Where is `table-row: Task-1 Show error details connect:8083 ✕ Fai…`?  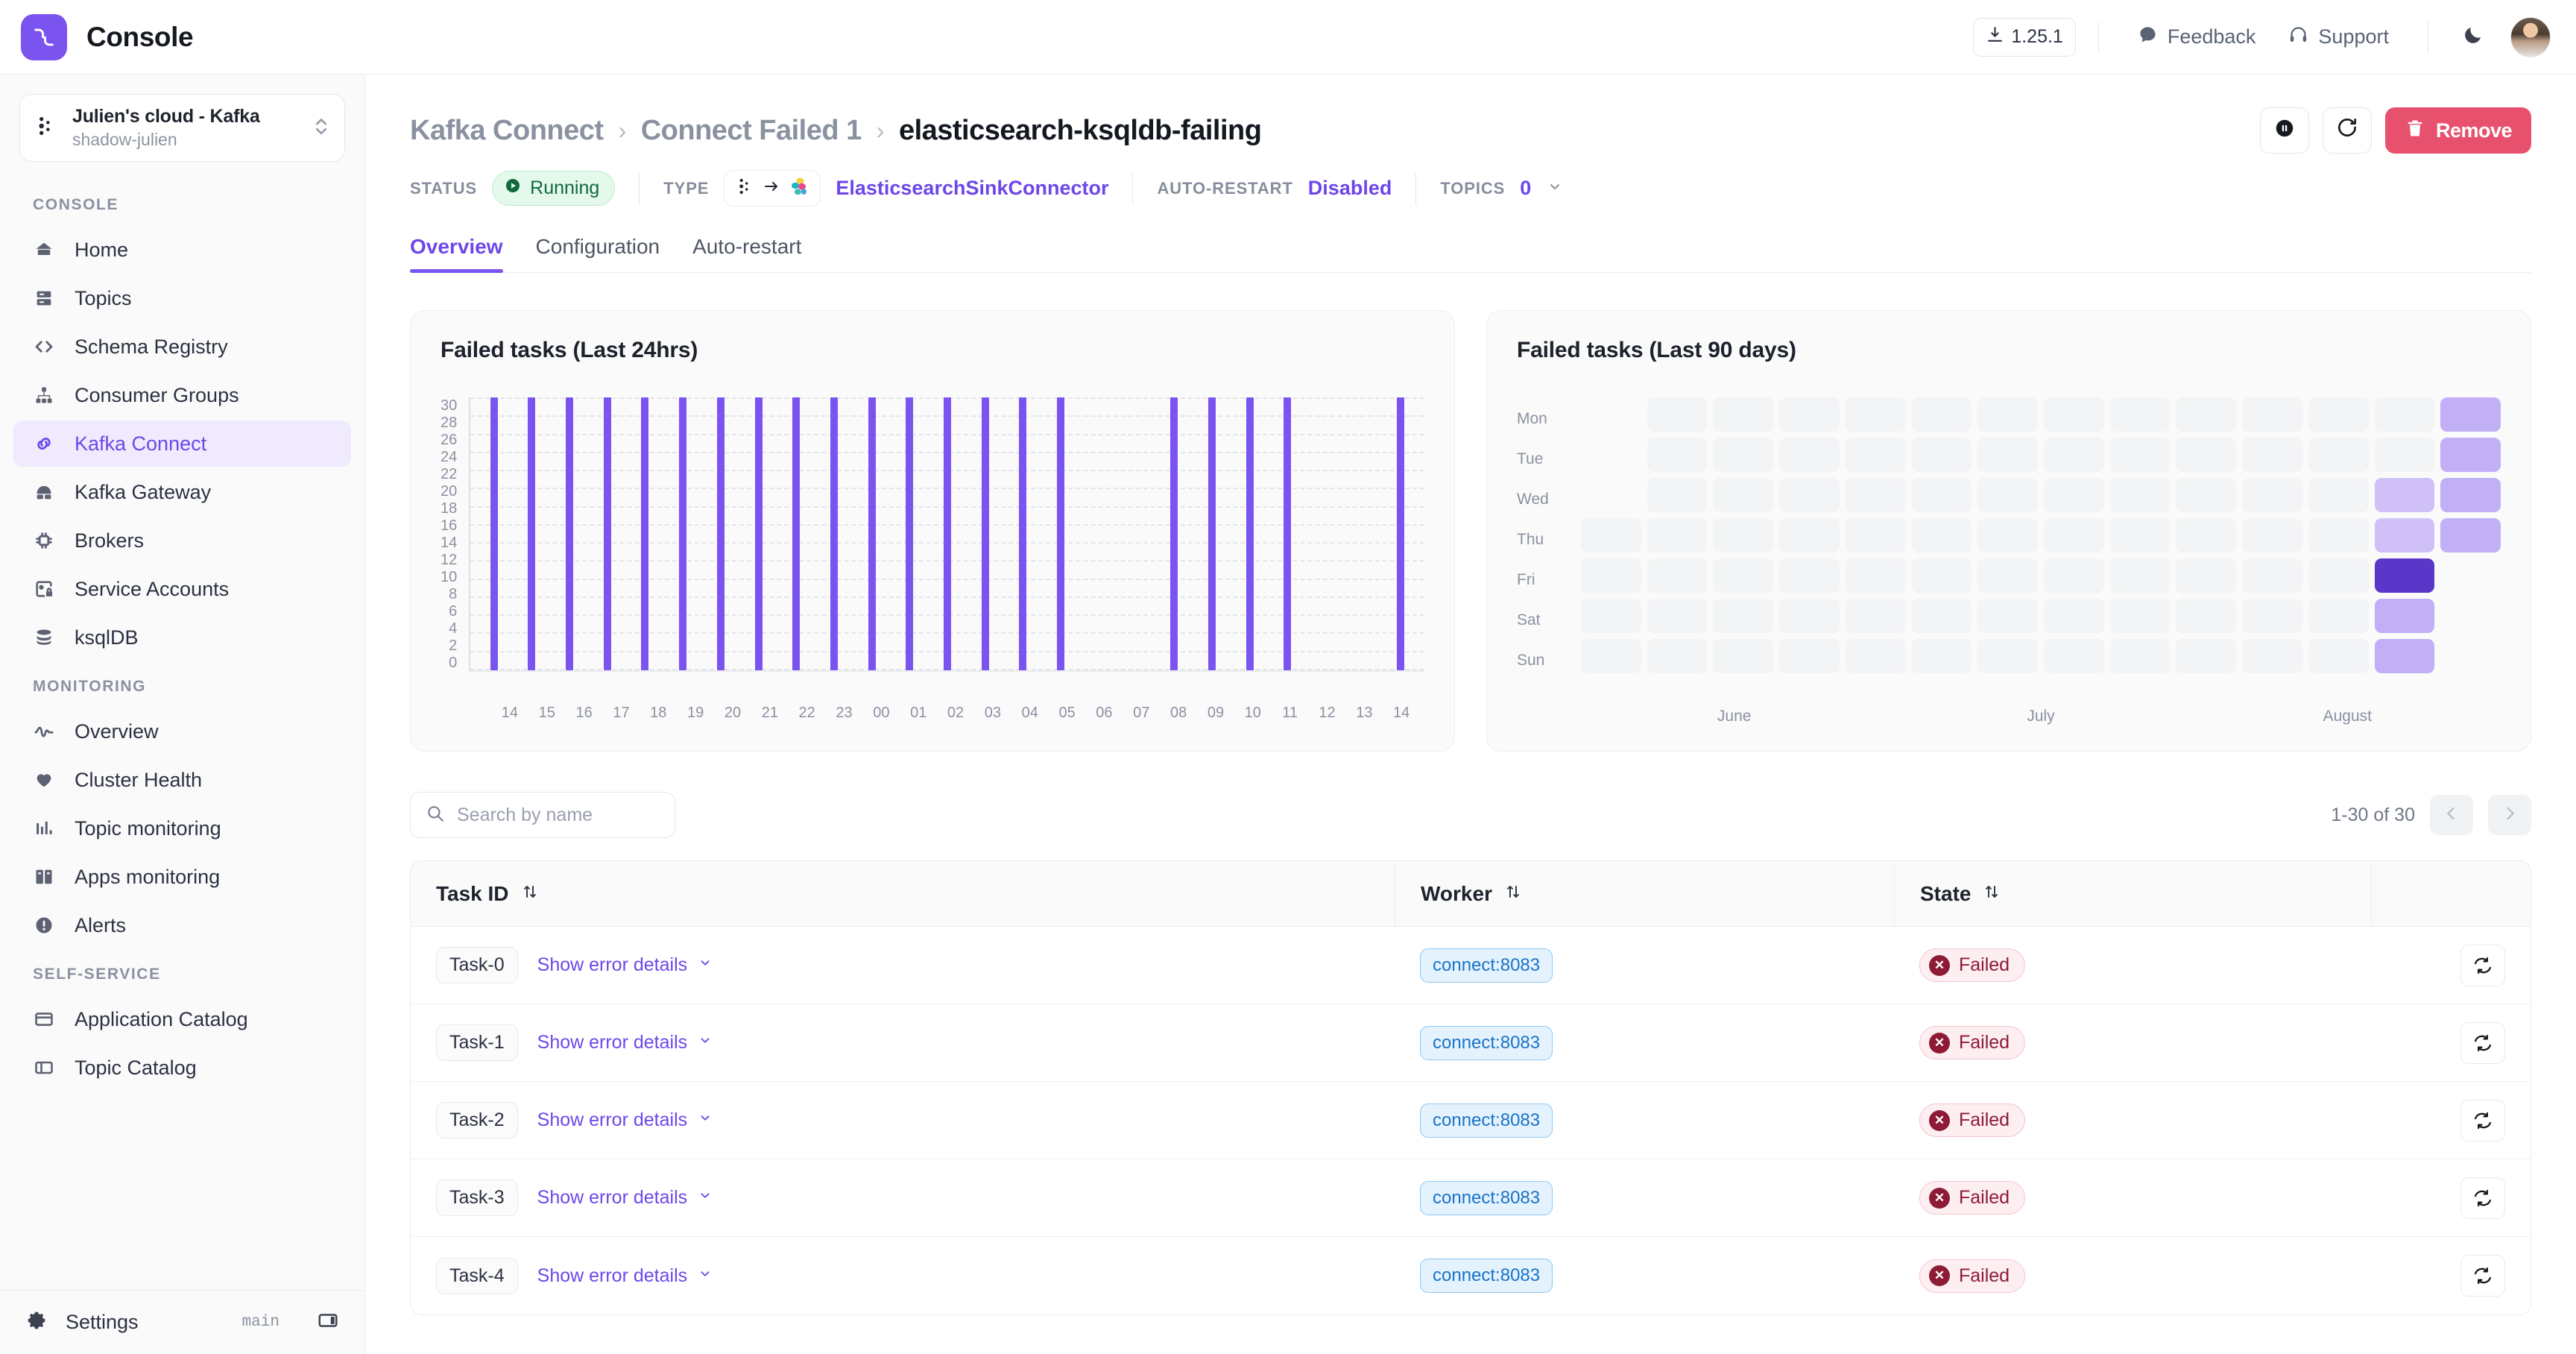 table-row: Task-1 Show error details connect:8083 ✕ Fai… is located at coordinates (1471, 1043).